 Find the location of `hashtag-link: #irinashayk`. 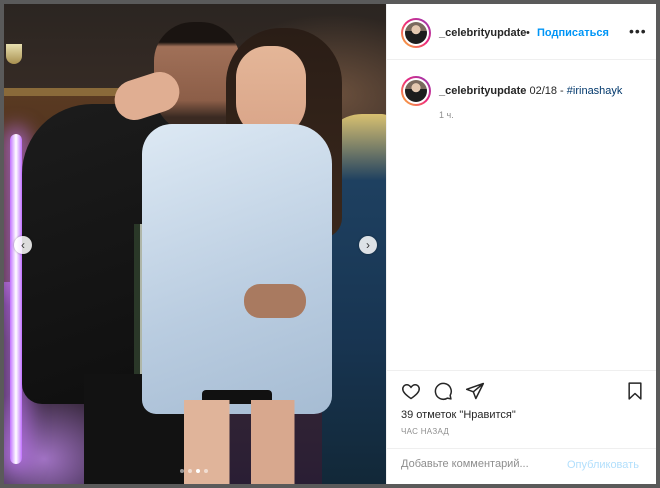

hashtag-link: #irinashayk is located at coordinates (595, 91).